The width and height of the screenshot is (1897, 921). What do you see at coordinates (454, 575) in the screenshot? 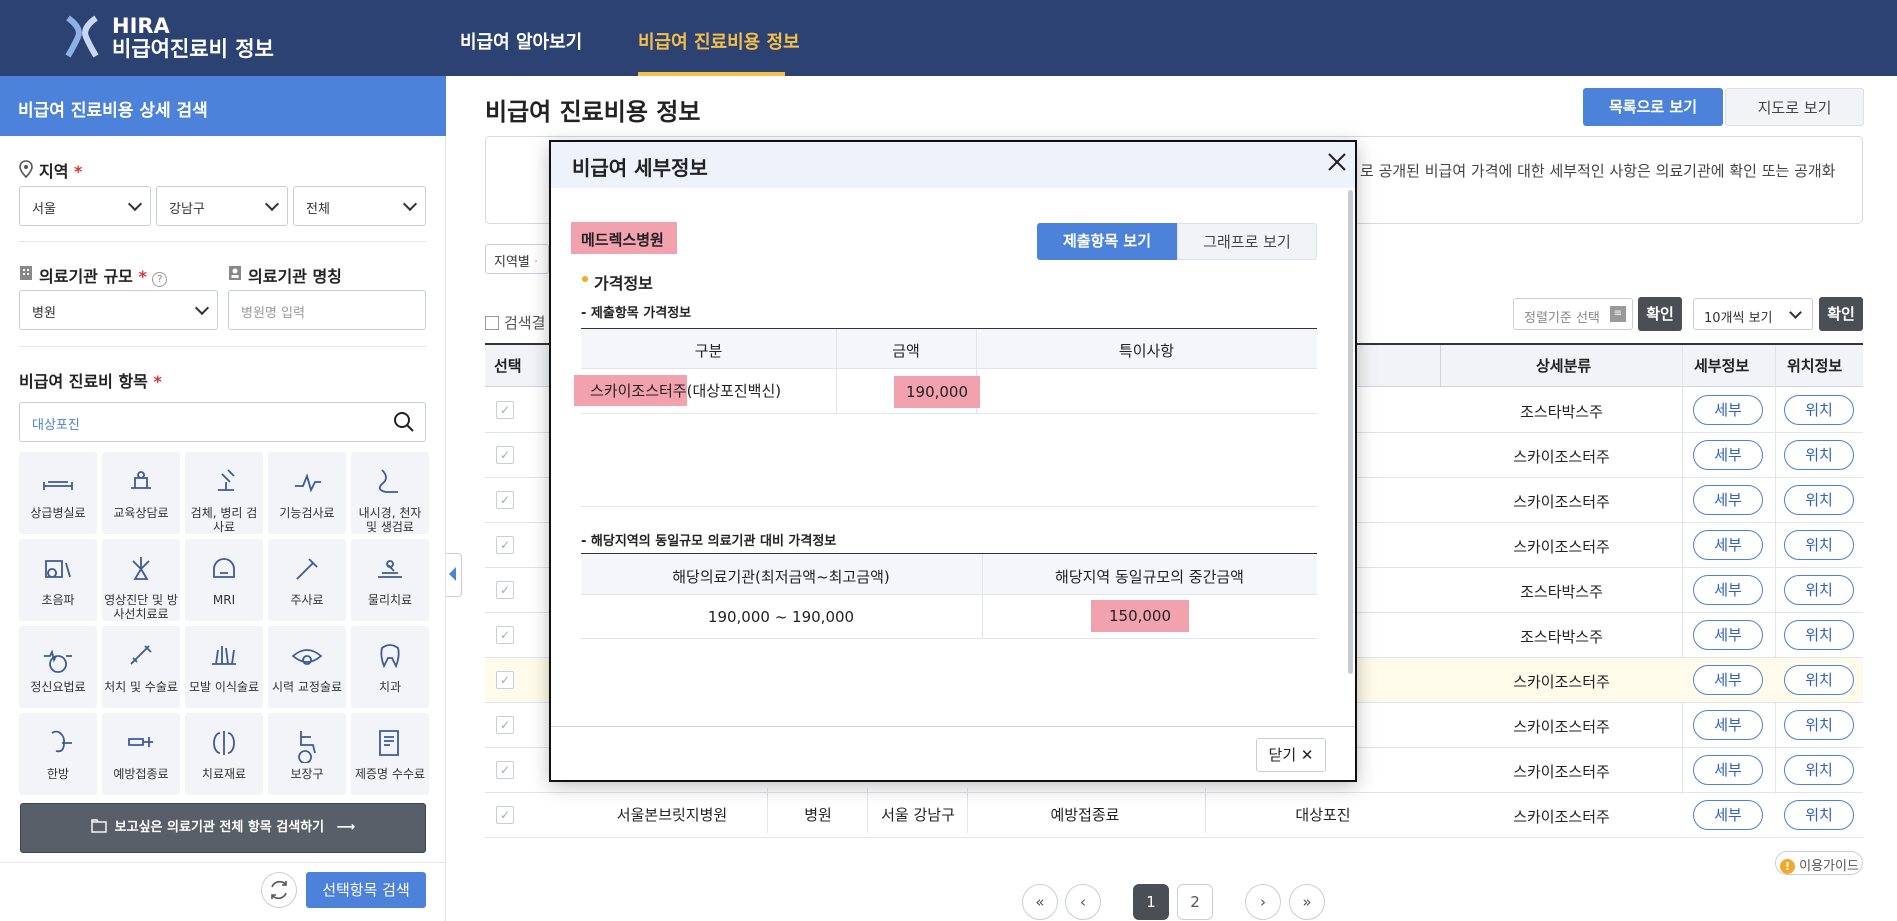
I see `sidebar-collapse-button` at bounding box center [454, 575].